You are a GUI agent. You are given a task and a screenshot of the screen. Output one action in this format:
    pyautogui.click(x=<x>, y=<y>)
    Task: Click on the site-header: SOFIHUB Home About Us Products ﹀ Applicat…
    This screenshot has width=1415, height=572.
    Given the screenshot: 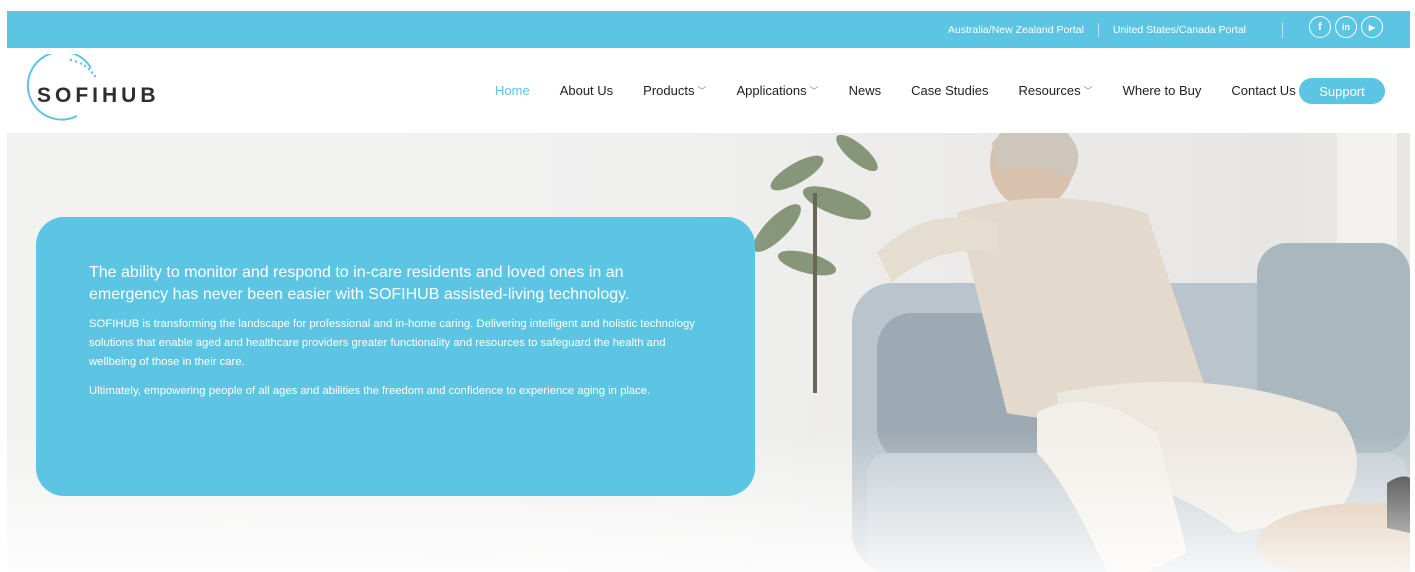 What is the action you would take?
    pyautogui.click(x=708, y=90)
    